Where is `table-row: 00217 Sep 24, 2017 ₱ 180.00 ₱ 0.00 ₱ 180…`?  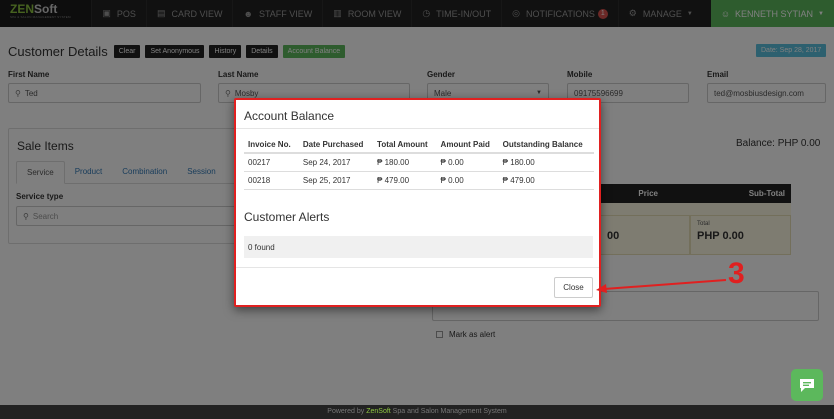
table-row: 00217 Sep 24, 2017 ₱ 180.00 ₱ 0.00 ₱ 180… is located at coordinates (419, 162).